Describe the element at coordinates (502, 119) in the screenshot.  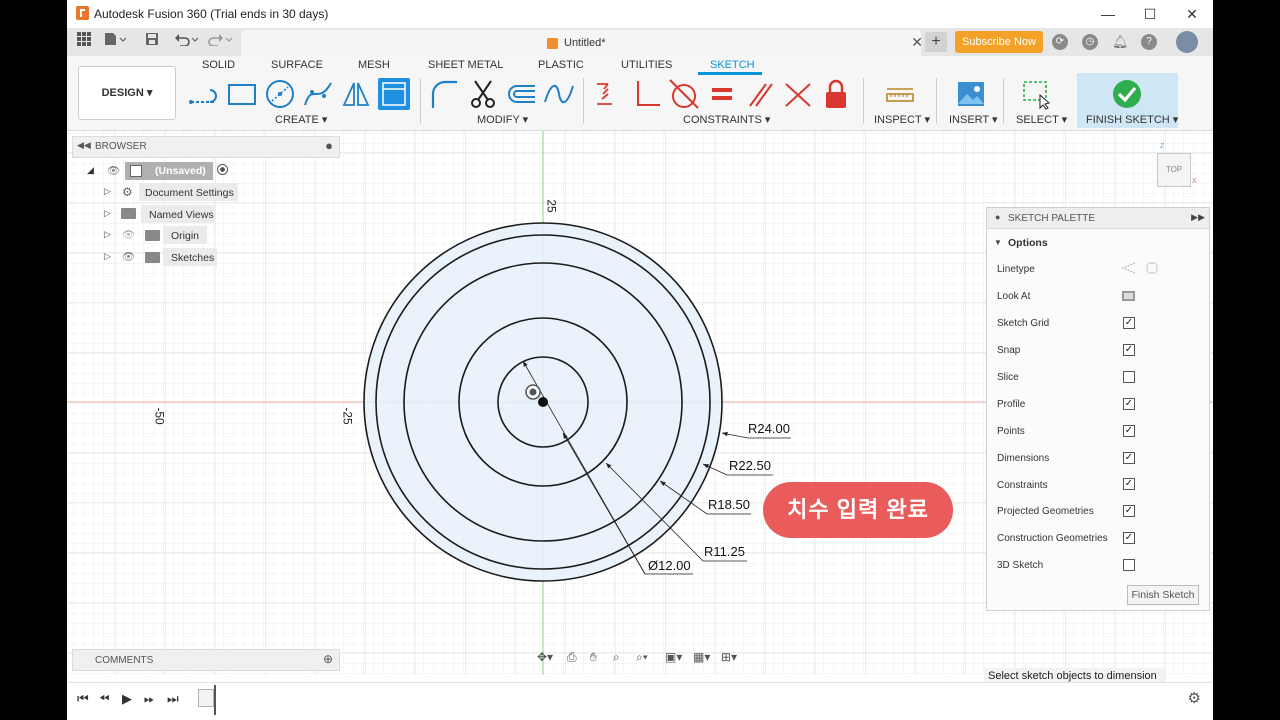
I see `modify-group-label: MODIFY ▾` at that location.